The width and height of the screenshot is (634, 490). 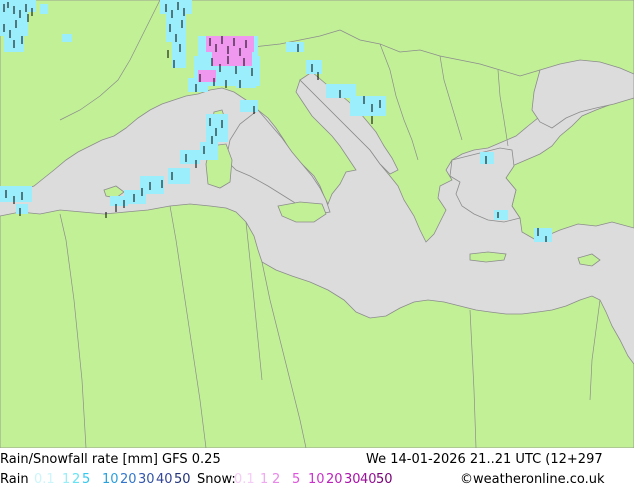 I want to click on rain-level-0: 0.1, so click(x=44, y=479).